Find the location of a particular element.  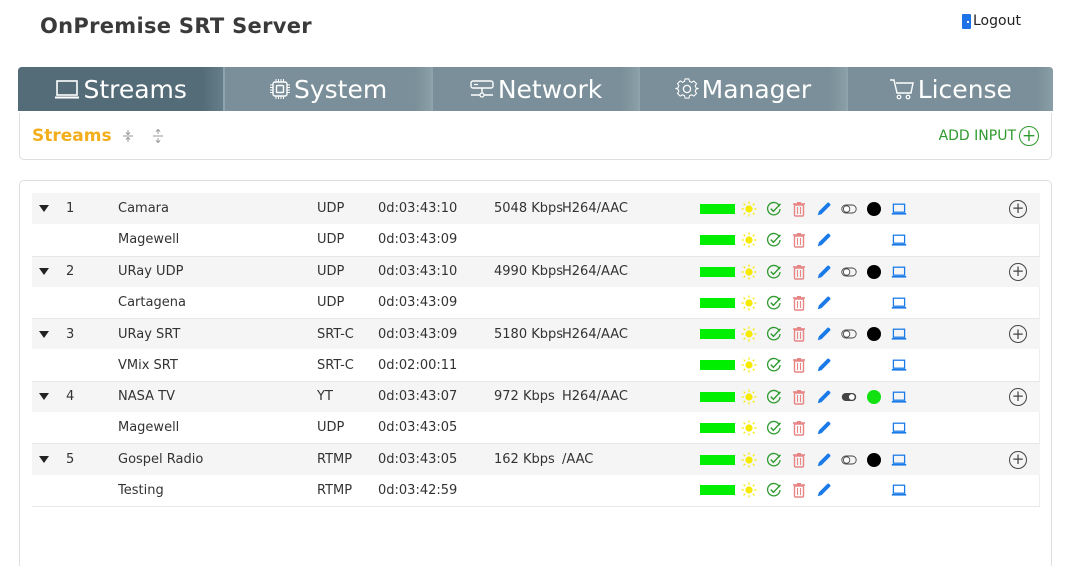

status-dot-icon is located at coordinates (874, 334).